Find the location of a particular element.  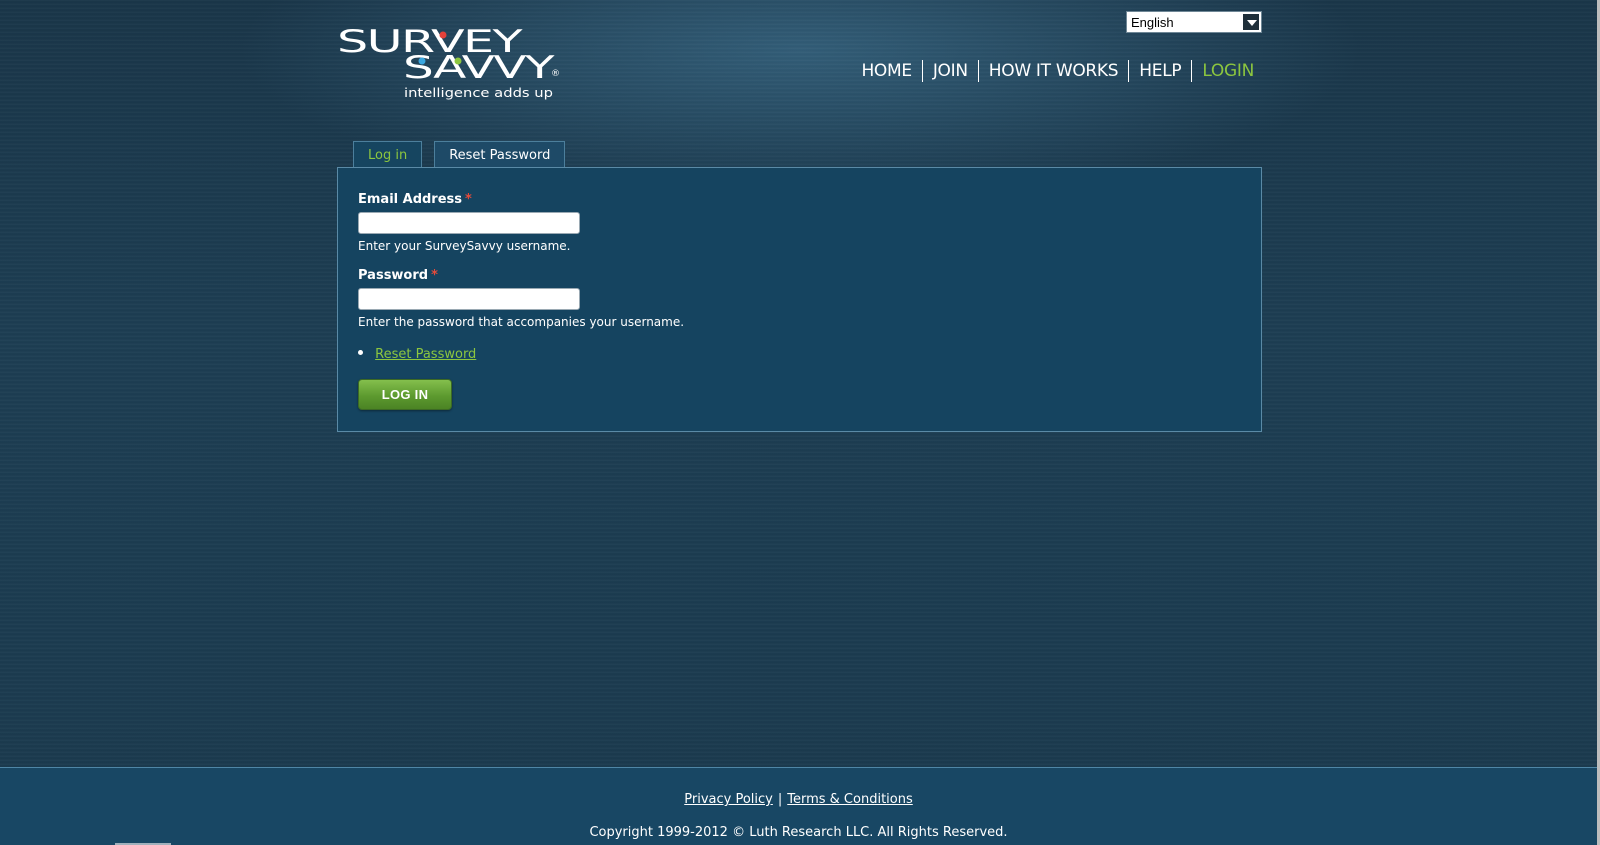

email-label: Email Address * is located at coordinates (415, 199).